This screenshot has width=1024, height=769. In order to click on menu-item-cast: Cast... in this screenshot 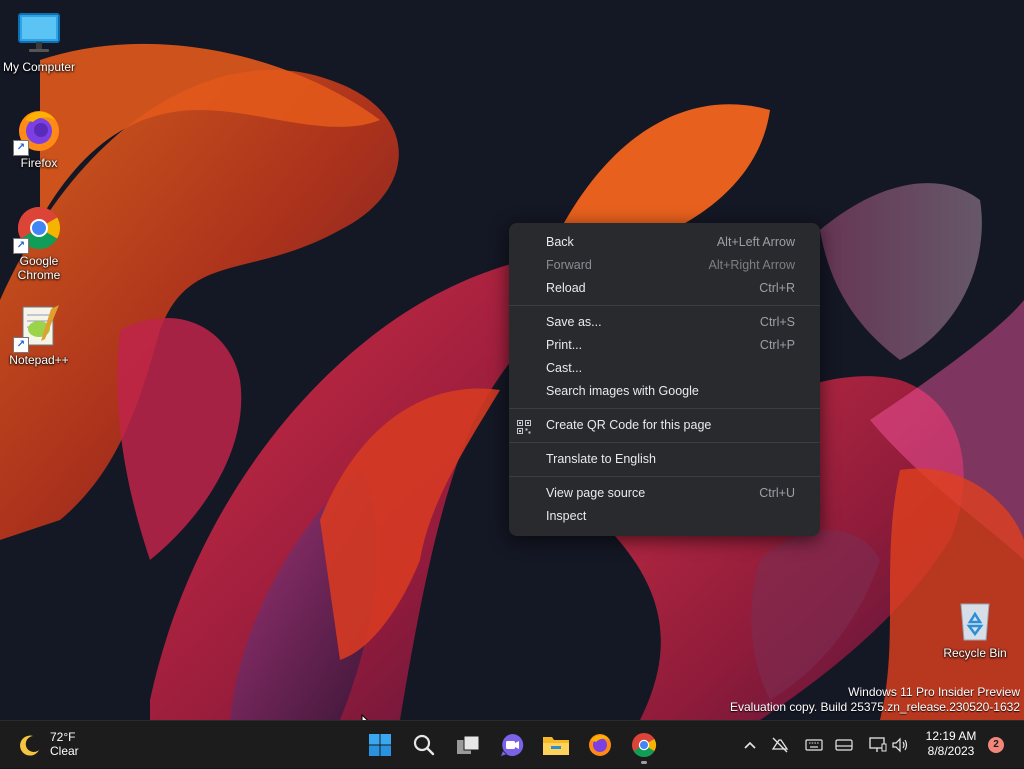, I will do `click(664, 368)`.